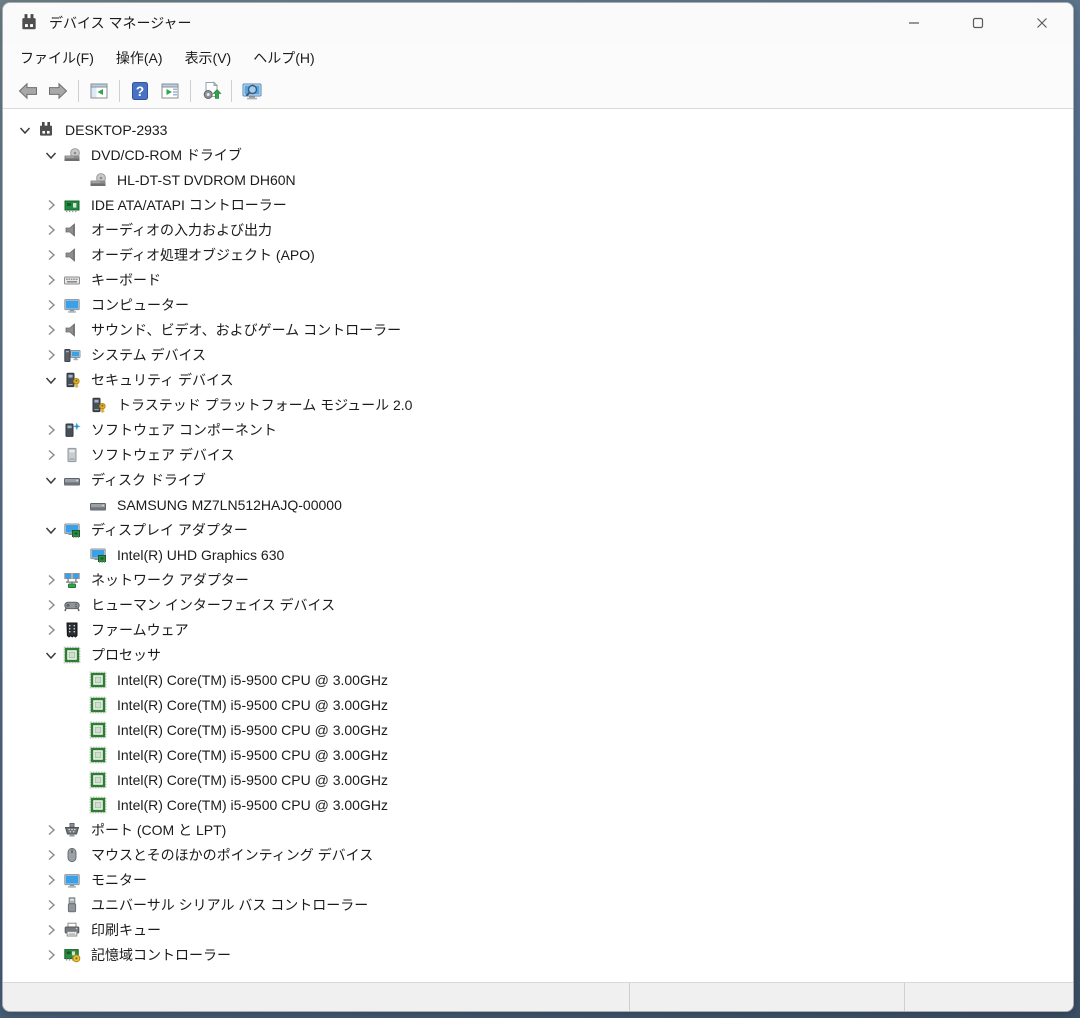 Image resolution: width=1080 pixels, height=1018 pixels. Describe the element at coordinates (203, 255) in the screenshot. I see `tree-item-label: オーディオ処理オブジェクト (APO)` at that location.